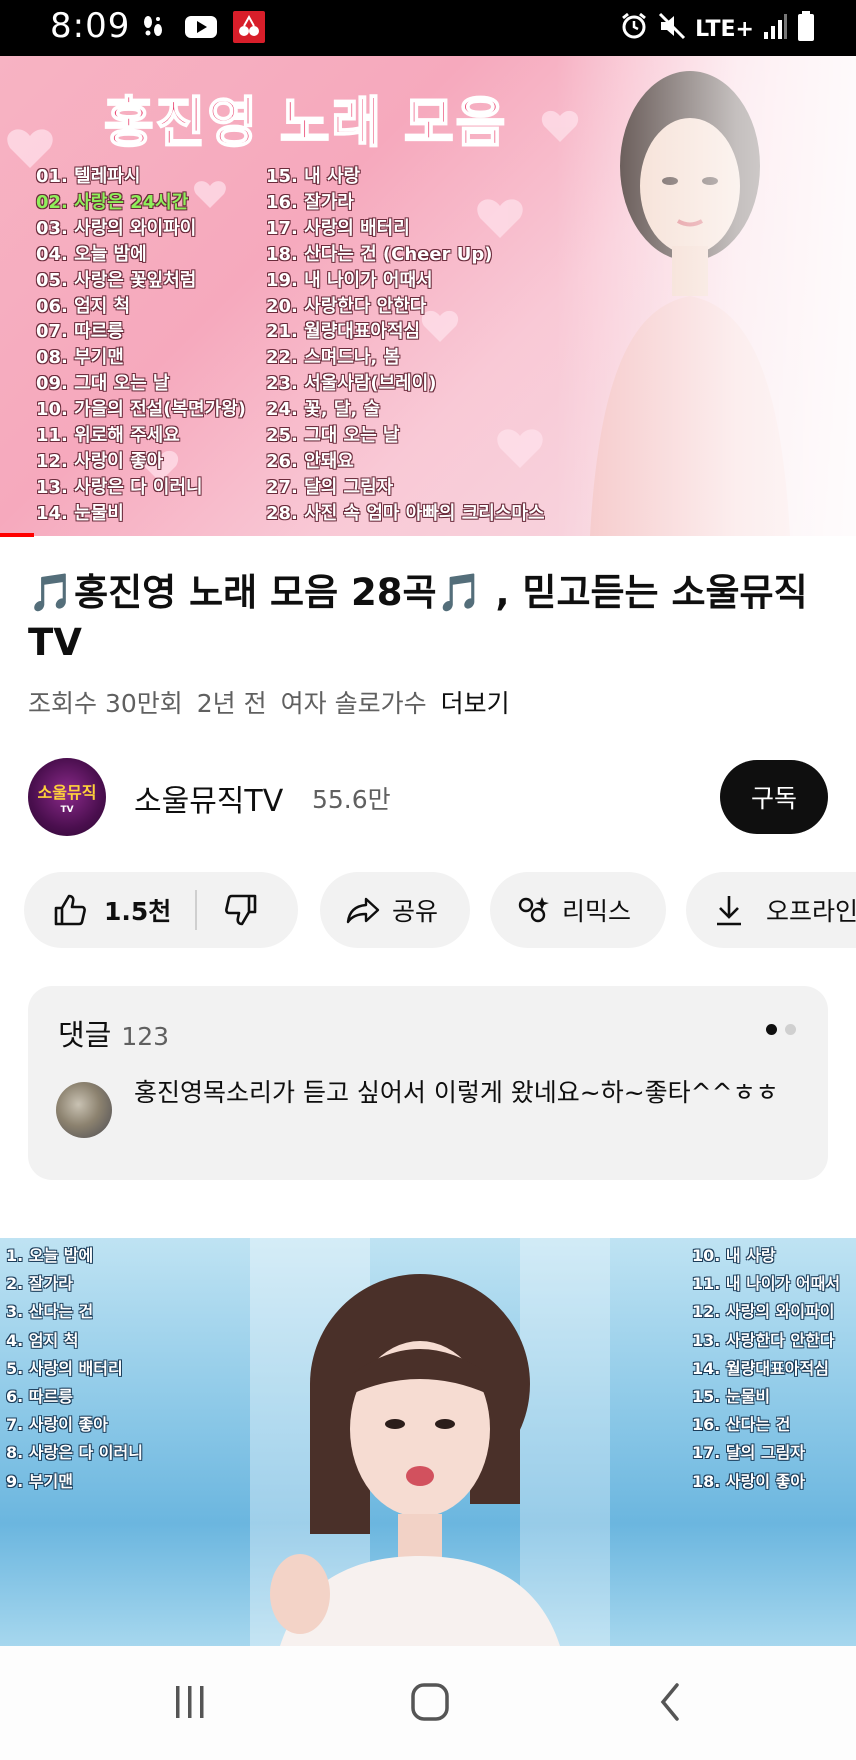 The width and height of the screenshot is (856, 1760). Describe the element at coordinates (313, 176) in the screenshot. I see `song-item: 15. 내 사랑` at that location.